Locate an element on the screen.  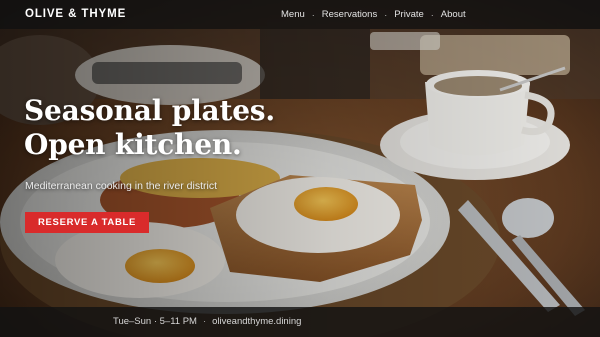
nav-link-private: Private is located at coordinates (409, 14).